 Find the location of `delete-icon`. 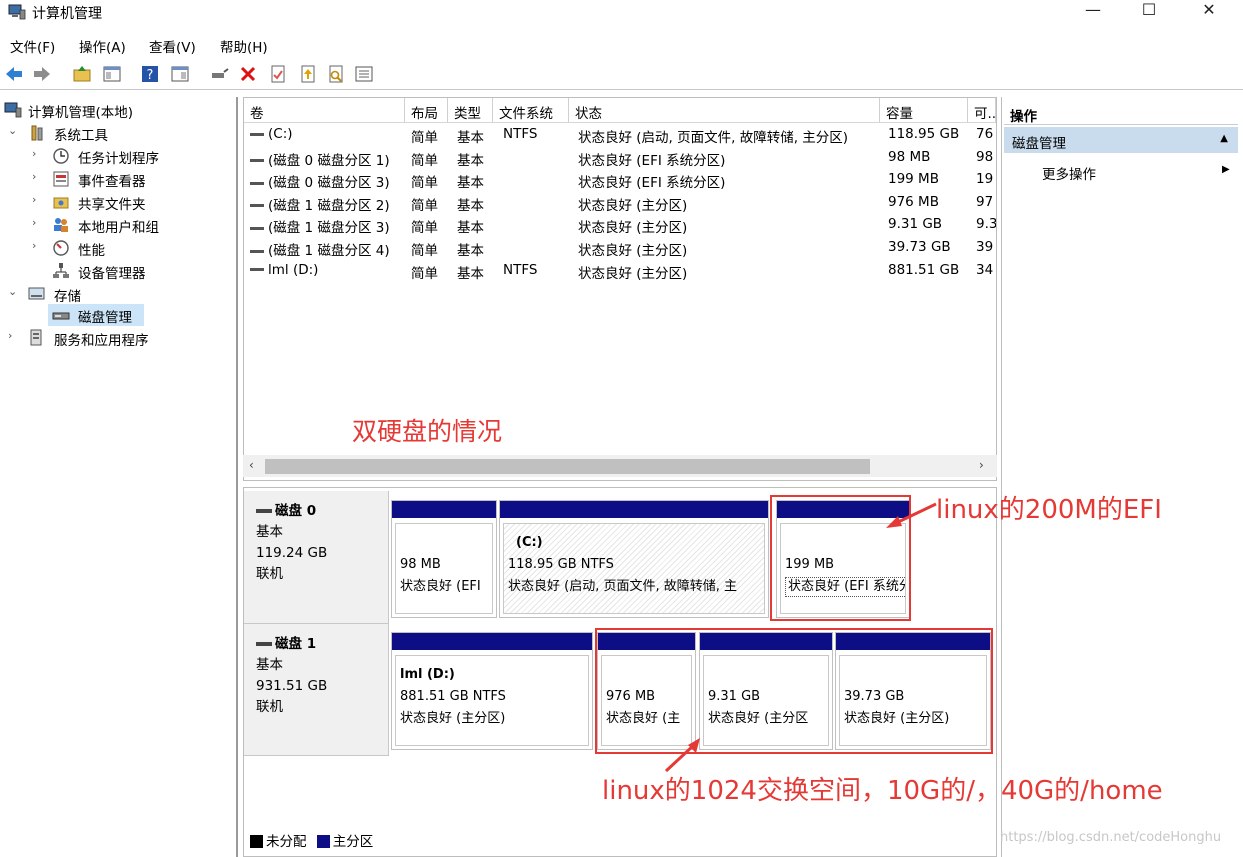

delete-icon is located at coordinates (248, 74).